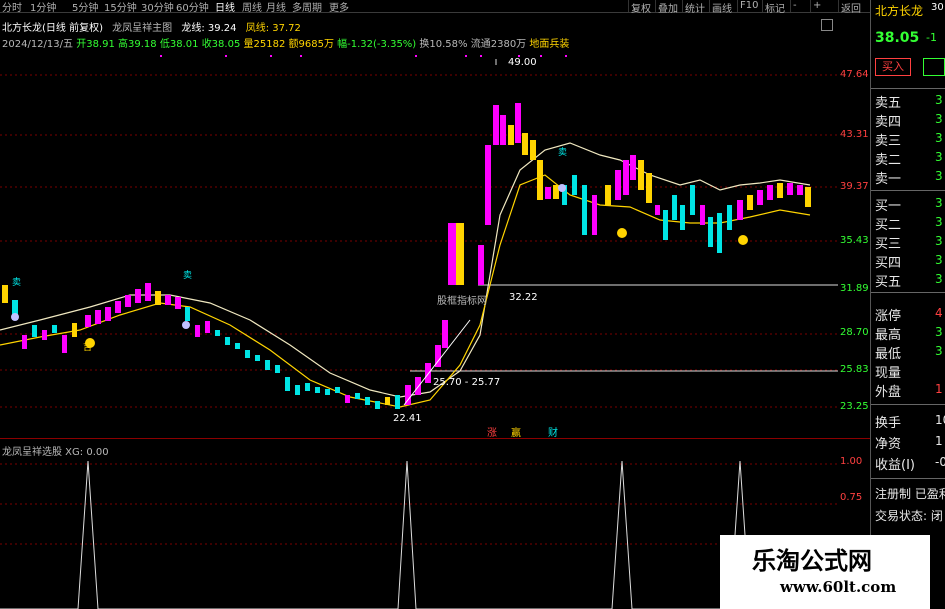 The height and width of the screenshot is (609, 945). What do you see at coordinates (854, 406) in the screenshot?
I see `y-tick-8: 23.25` at bounding box center [854, 406].